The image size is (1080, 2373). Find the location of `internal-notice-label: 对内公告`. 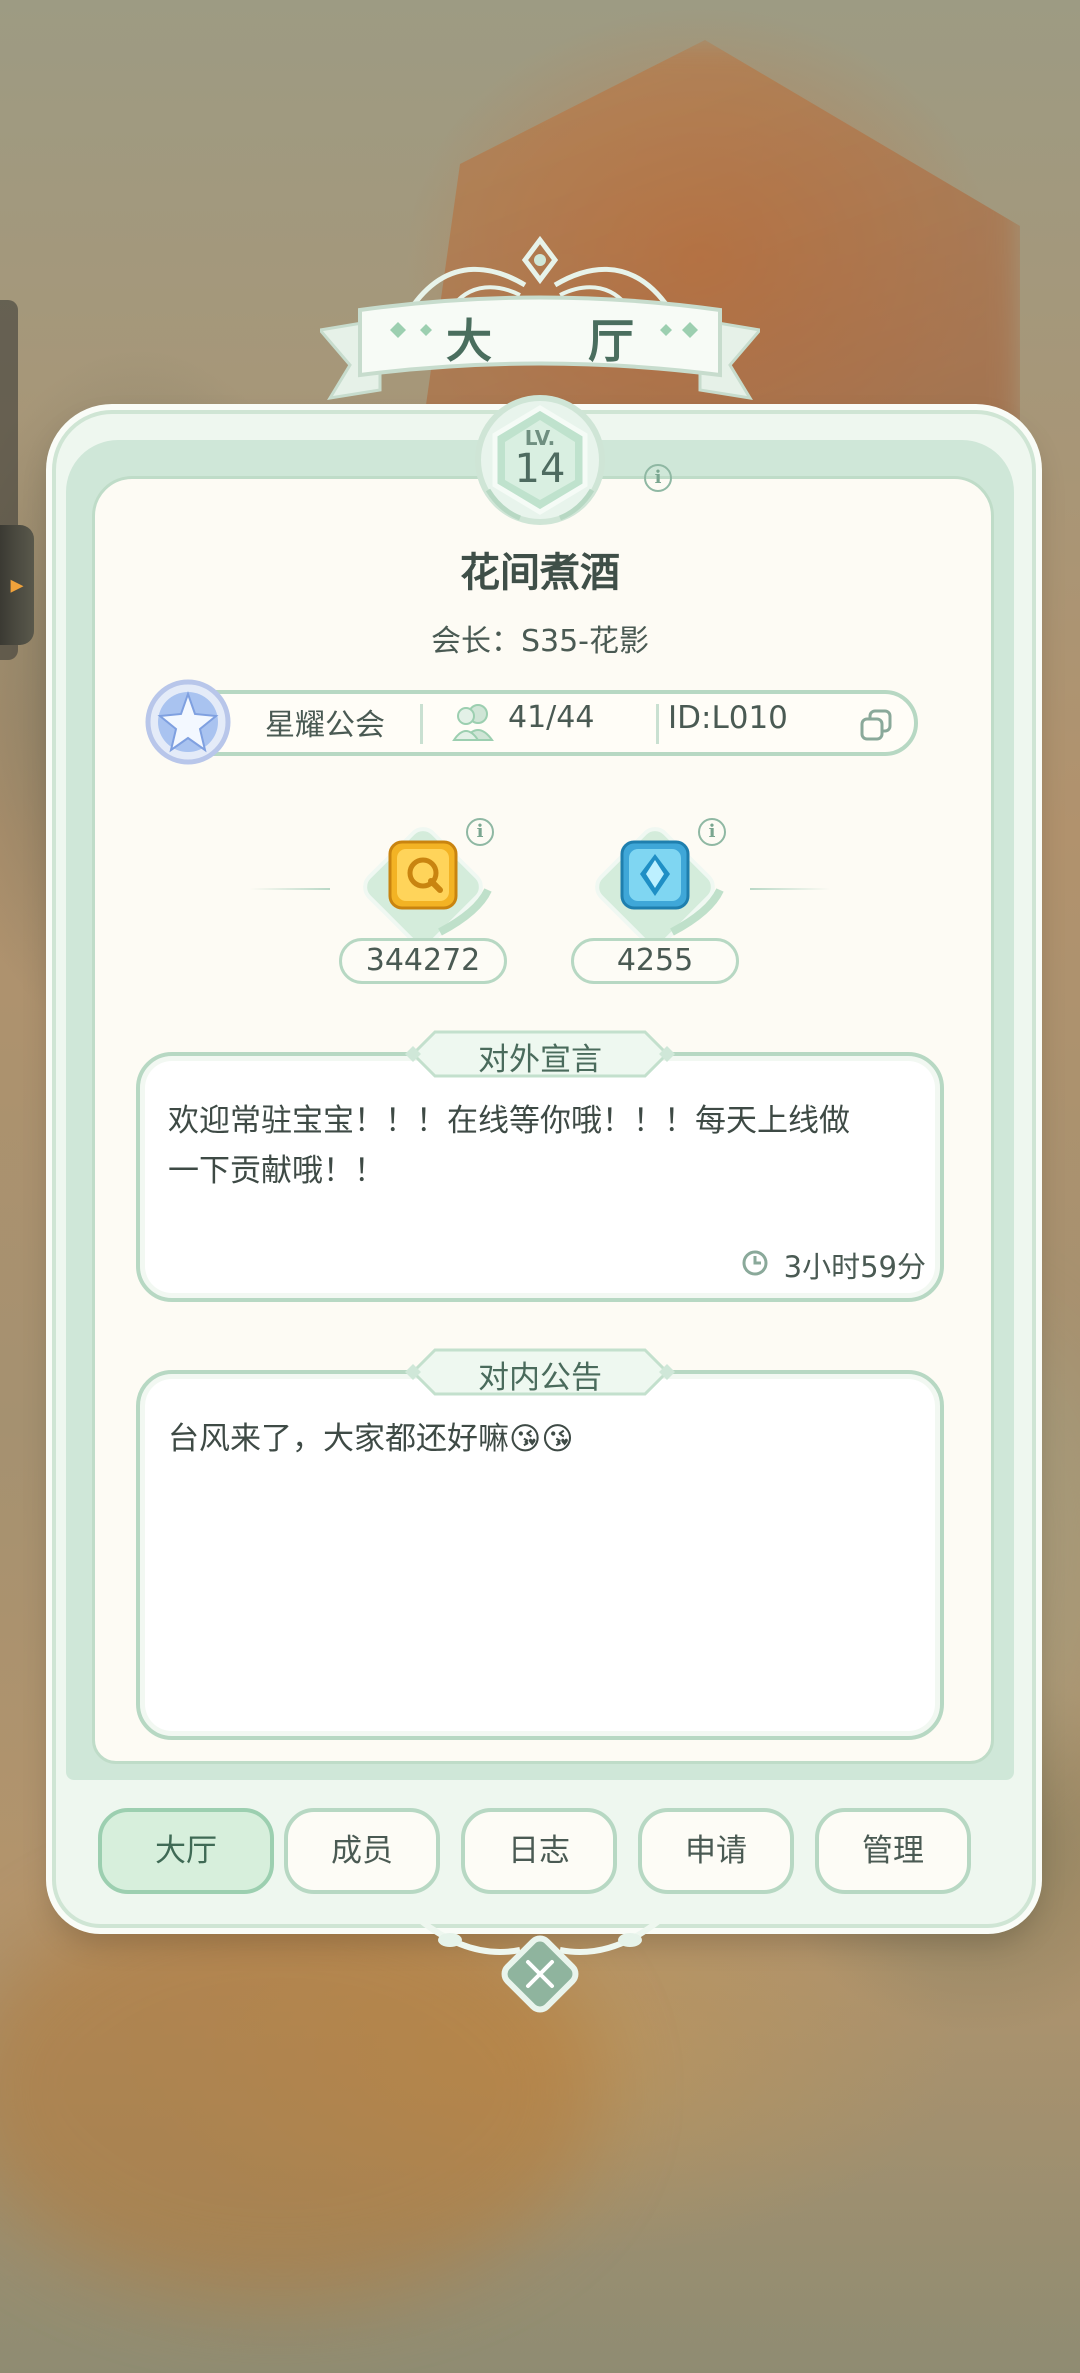

internal-notice-label: 对内公告 is located at coordinates (540, 1378).